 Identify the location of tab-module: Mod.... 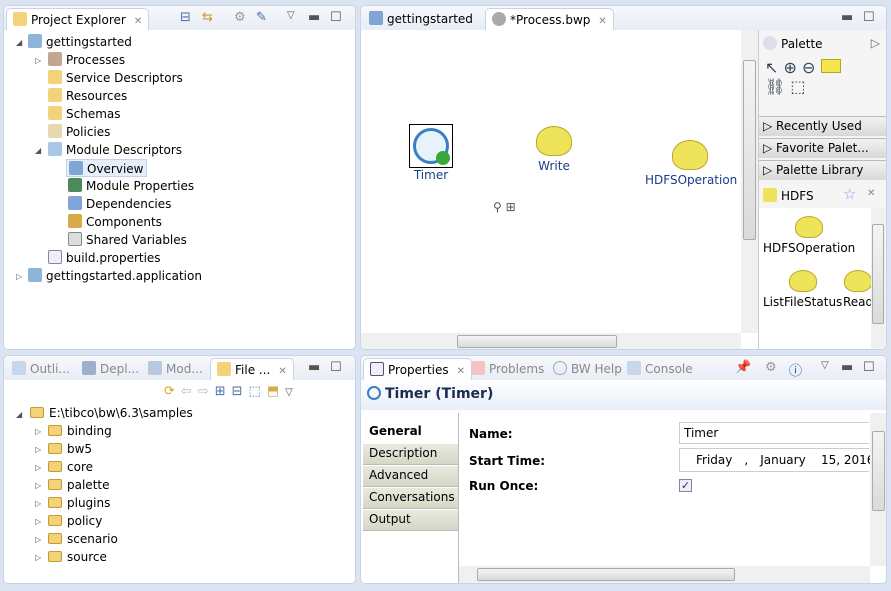
(175, 369).